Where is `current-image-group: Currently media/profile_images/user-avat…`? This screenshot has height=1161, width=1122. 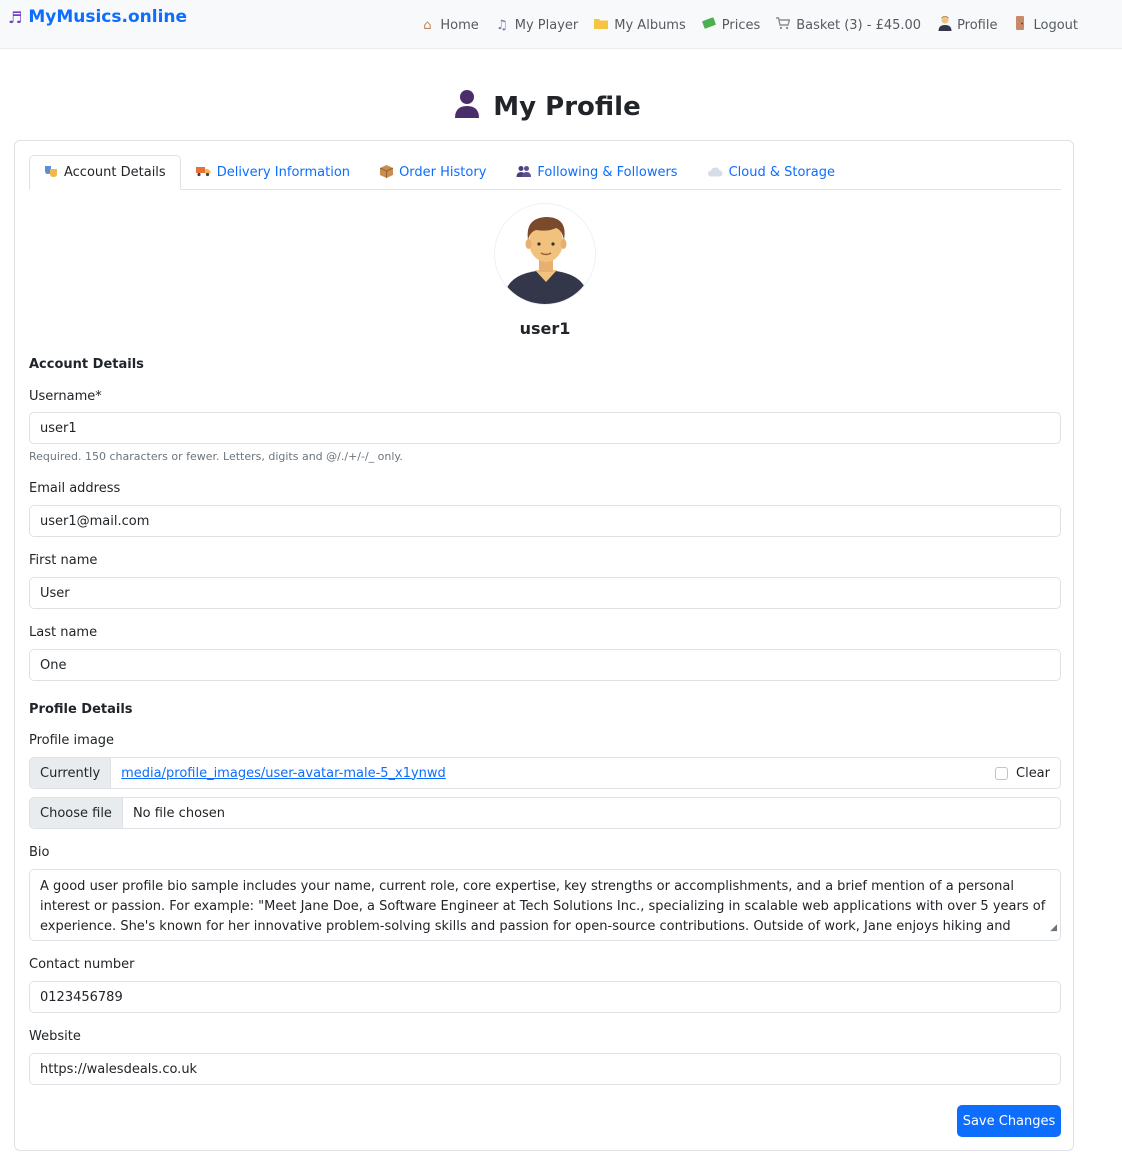
current-image-group: Currently media/profile_images/user-avat… is located at coordinates (545, 773).